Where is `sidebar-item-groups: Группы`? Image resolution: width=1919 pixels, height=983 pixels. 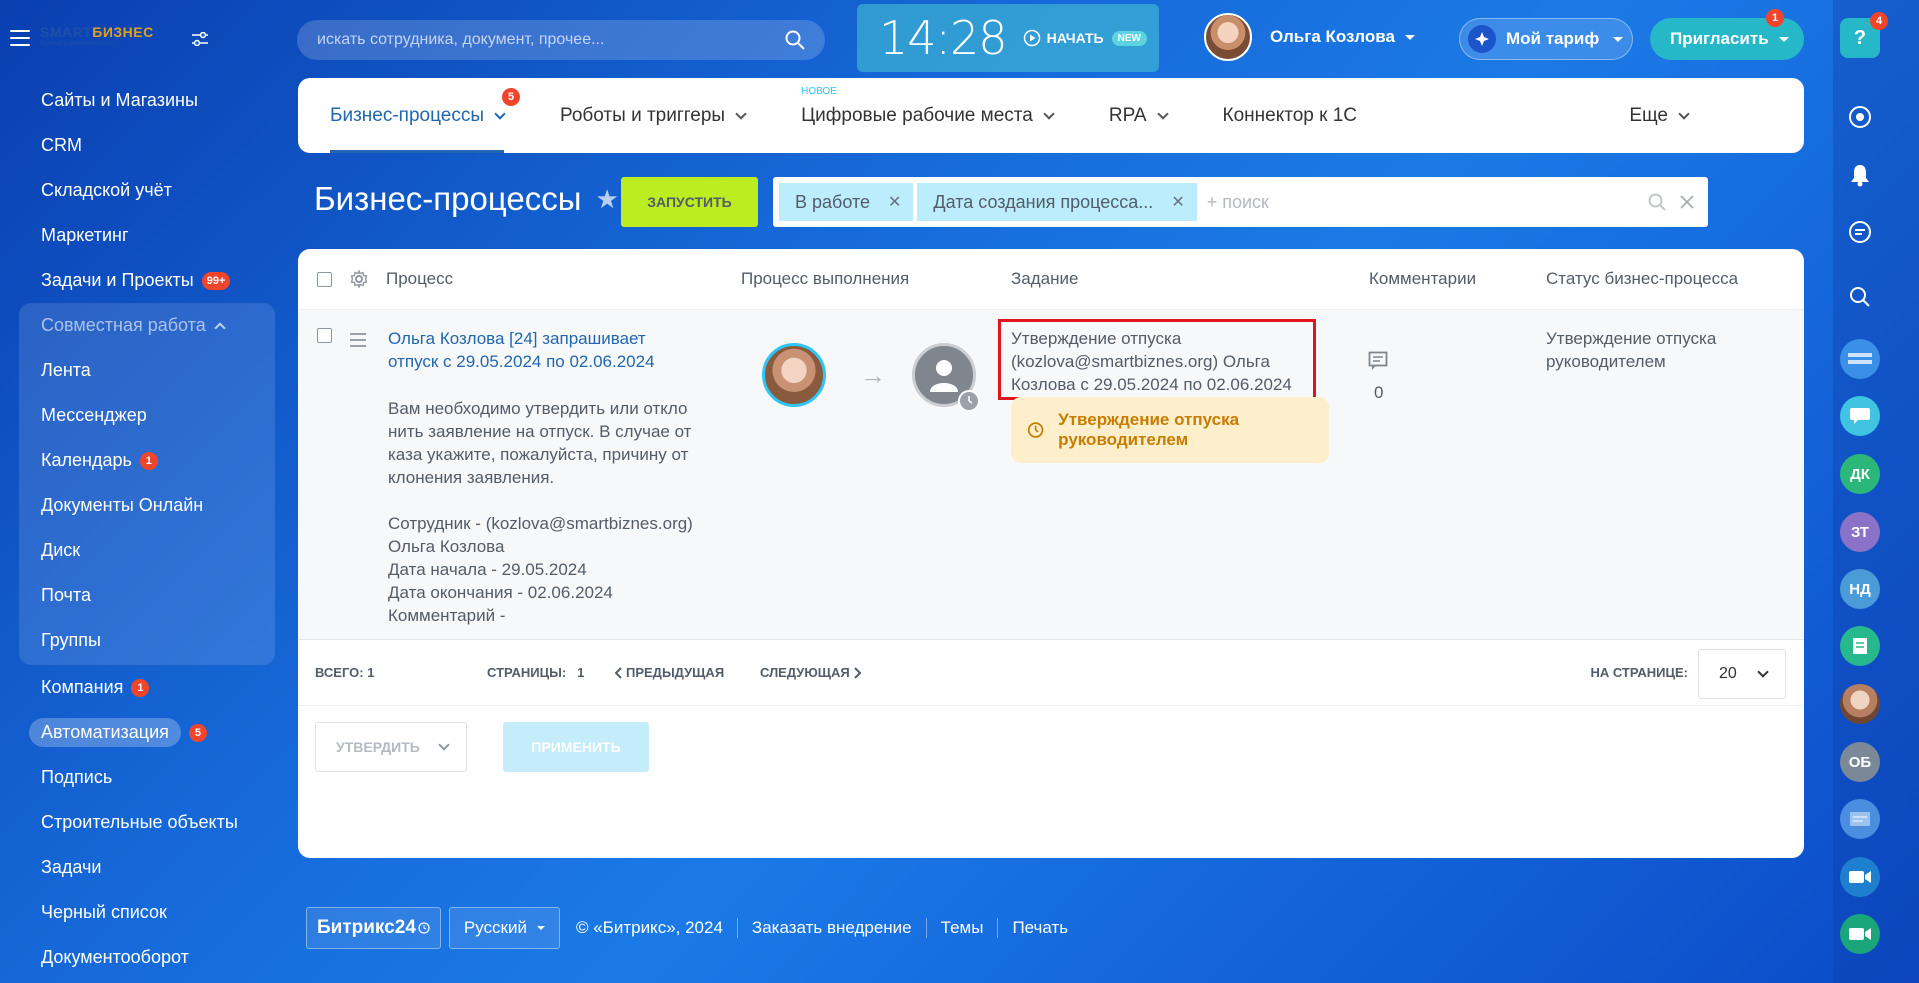
sidebar-item-groups: Группы is located at coordinates (147, 640).